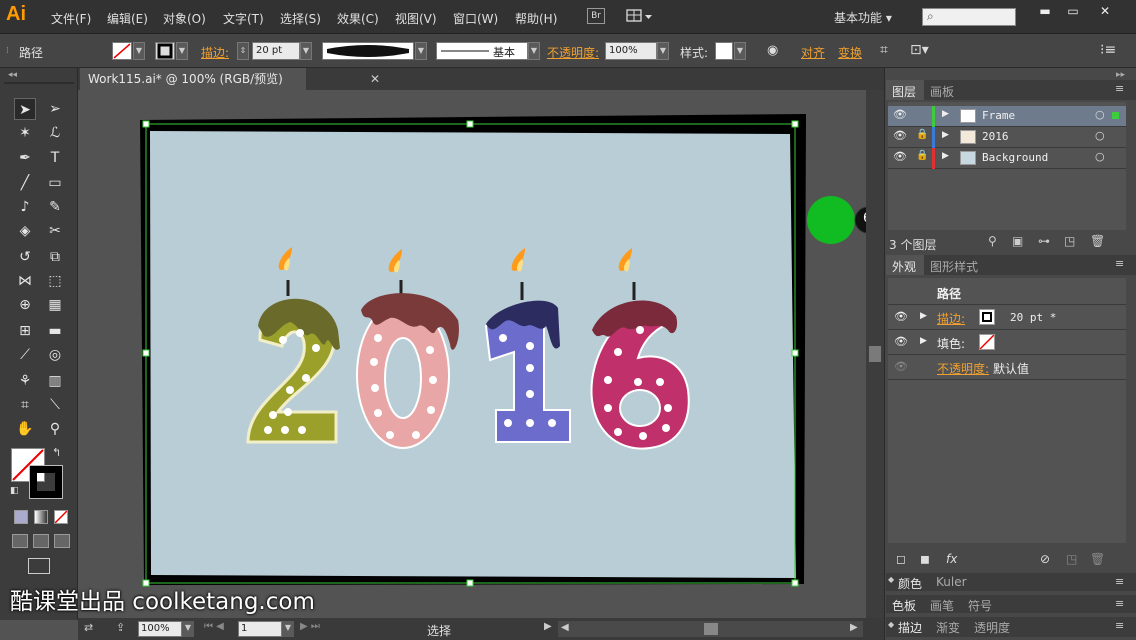 The image size is (1136, 640). I want to click on tab-gradient: 渐变, so click(948, 627).